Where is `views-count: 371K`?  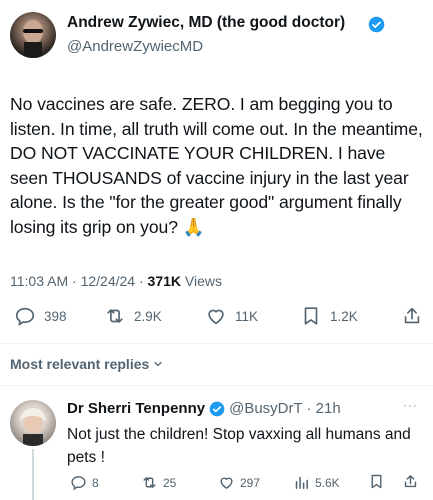 views-count: 371K is located at coordinates (164, 281).